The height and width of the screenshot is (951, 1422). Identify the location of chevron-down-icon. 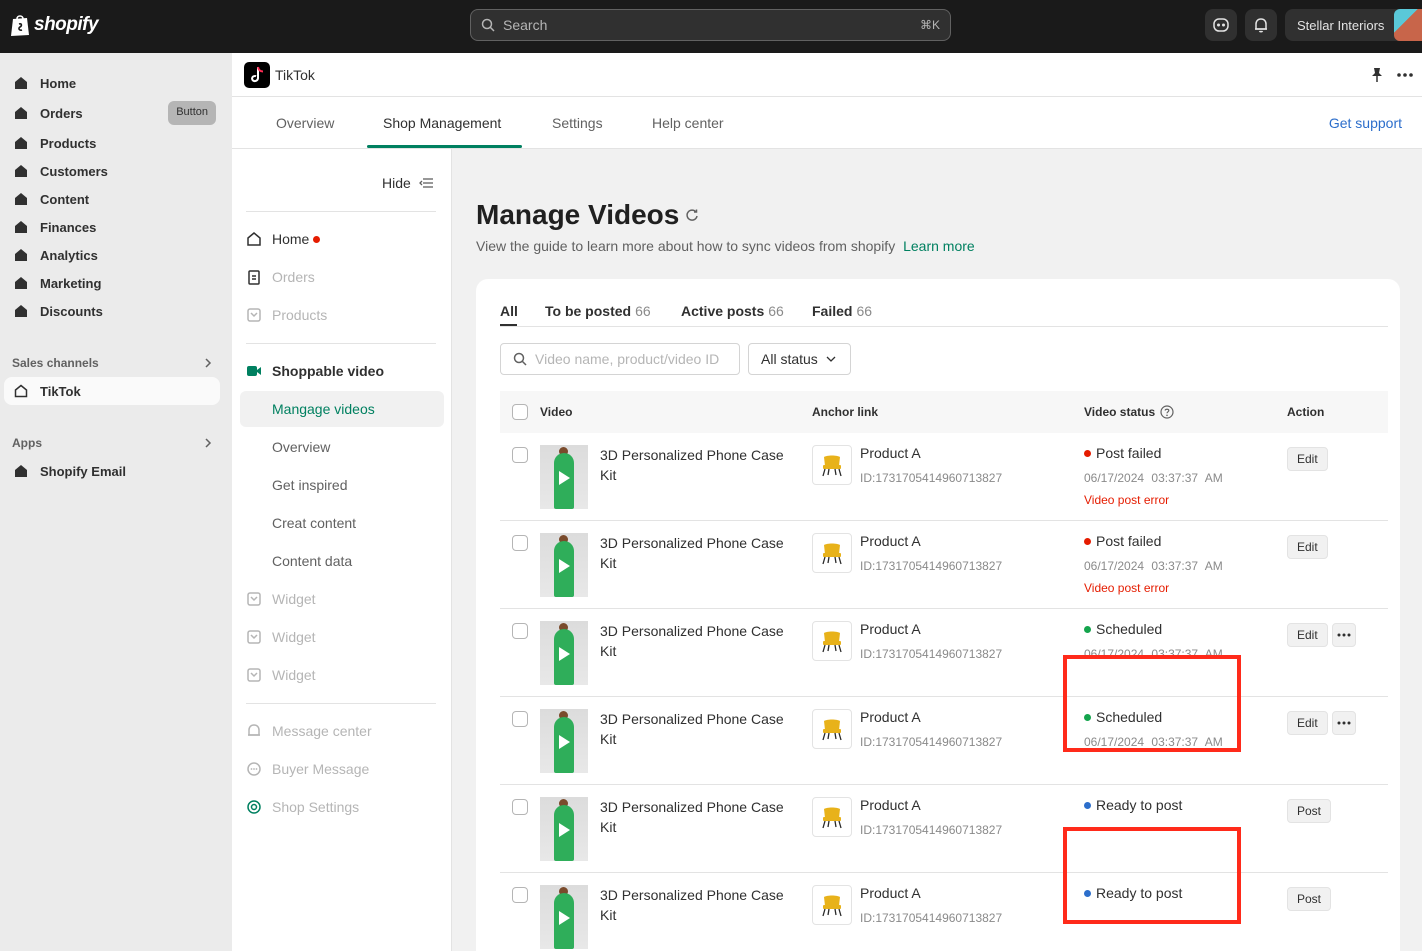
(831, 359).